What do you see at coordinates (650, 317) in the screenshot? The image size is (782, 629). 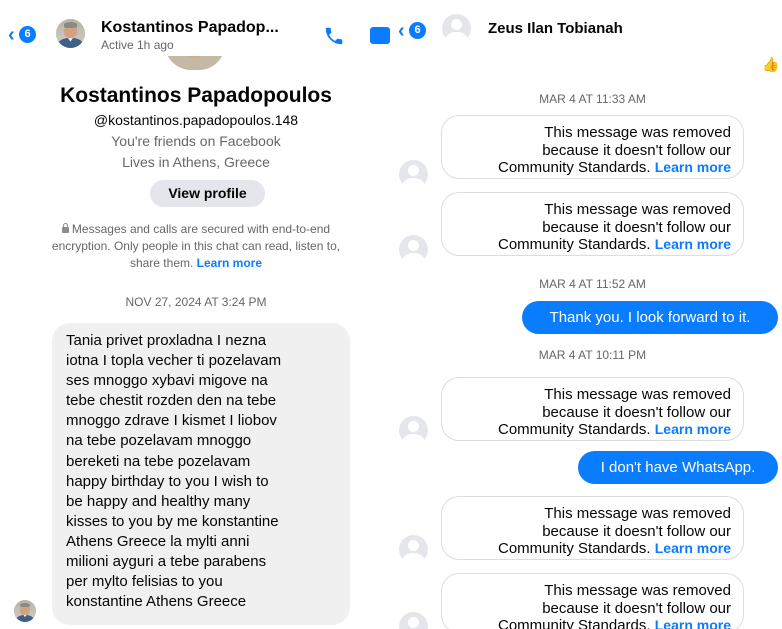 I see `sent-message-bubble: Thank you. I look forward to it.` at bounding box center [650, 317].